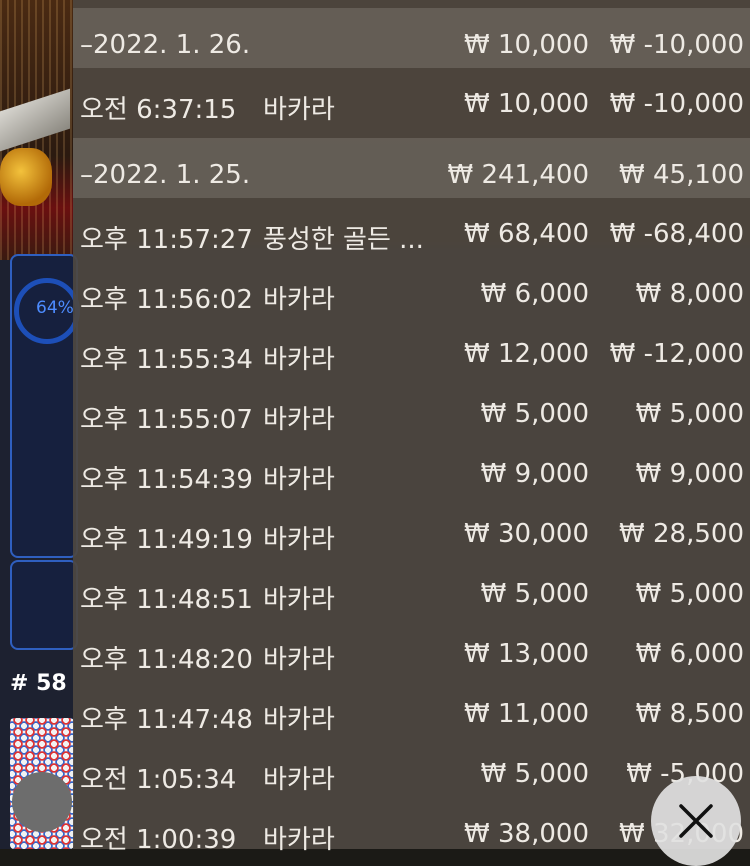 This screenshot has width=750, height=866. What do you see at coordinates (411, 38) in the screenshot?
I see `date-group-row: –2022. 1. 26. ₩ 10,000 ₩ -10,000` at bounding box center [411, 38].